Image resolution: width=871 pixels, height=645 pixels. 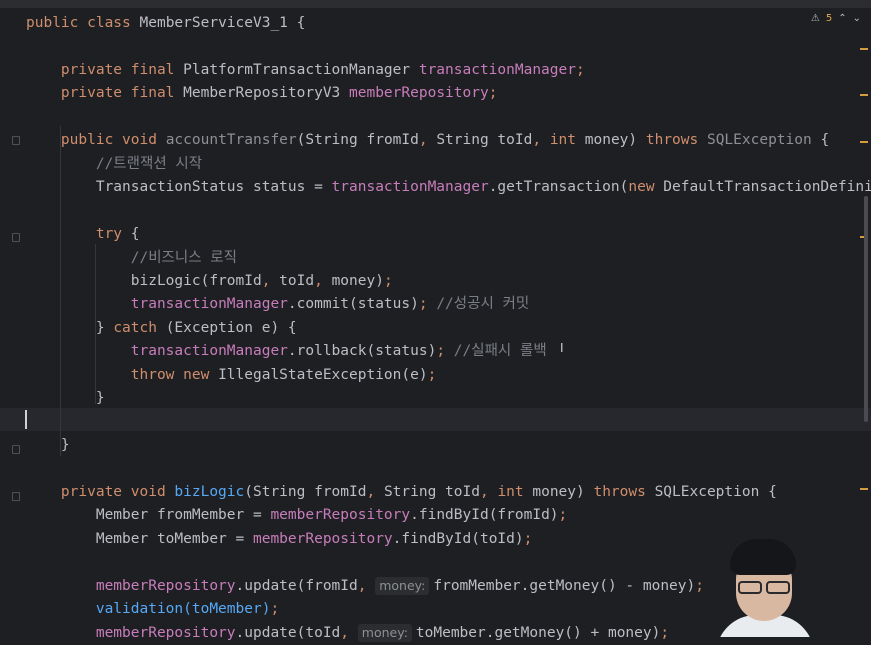 What do you see at coordinates (384, 632) in the screenshot?
I see `parameter-hint: money:` at bounding box center [384, 632].